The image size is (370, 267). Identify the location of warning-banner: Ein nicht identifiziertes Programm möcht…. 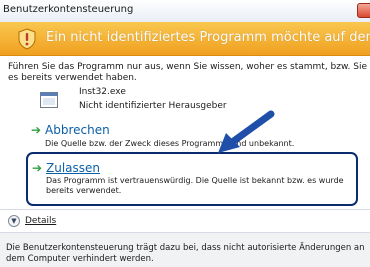
(185, 39).